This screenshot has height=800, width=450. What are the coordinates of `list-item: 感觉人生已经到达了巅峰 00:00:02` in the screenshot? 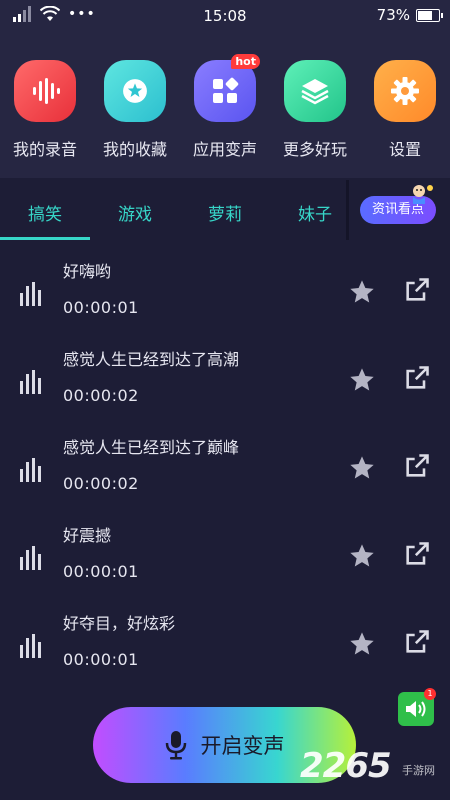 It's located at (225, 470).